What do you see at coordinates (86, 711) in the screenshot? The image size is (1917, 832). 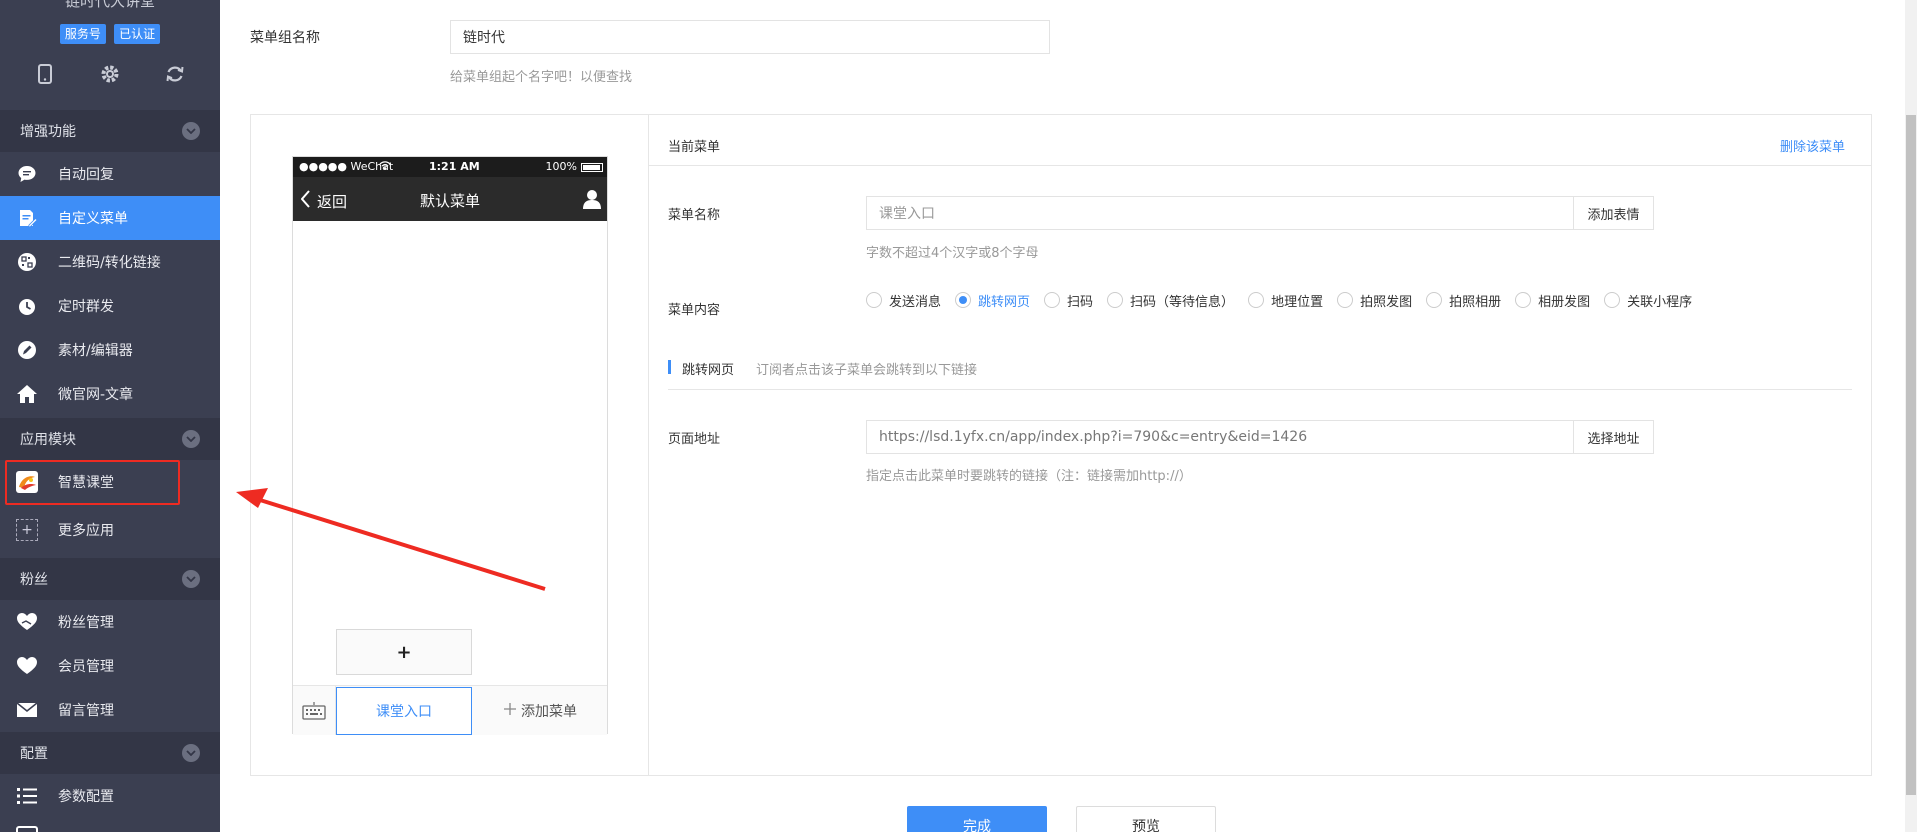 I see `sidebar-item-label: 留言管理` at bounding box center [86, 711].